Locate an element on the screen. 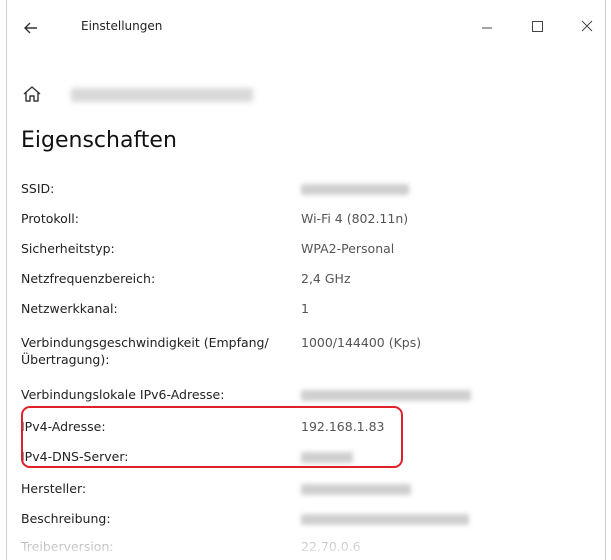  back-arrow-icon is located at coordinates (30, 28).